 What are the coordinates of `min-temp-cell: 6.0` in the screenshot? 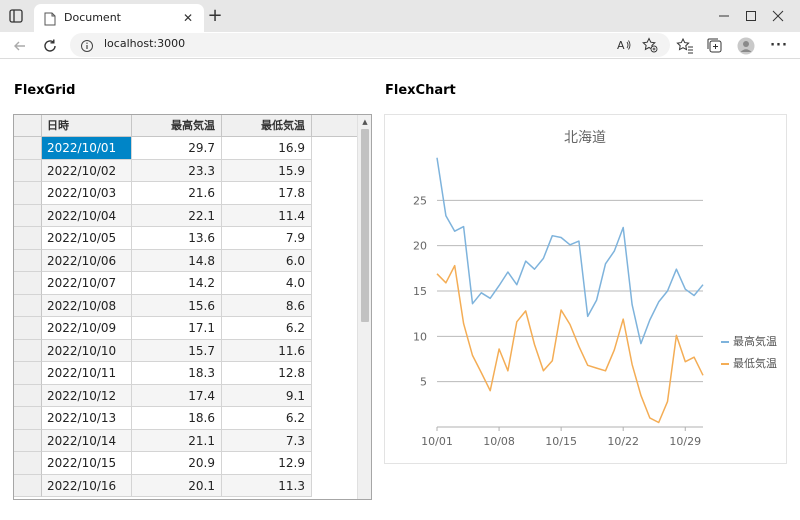 It's located at (267, 260).